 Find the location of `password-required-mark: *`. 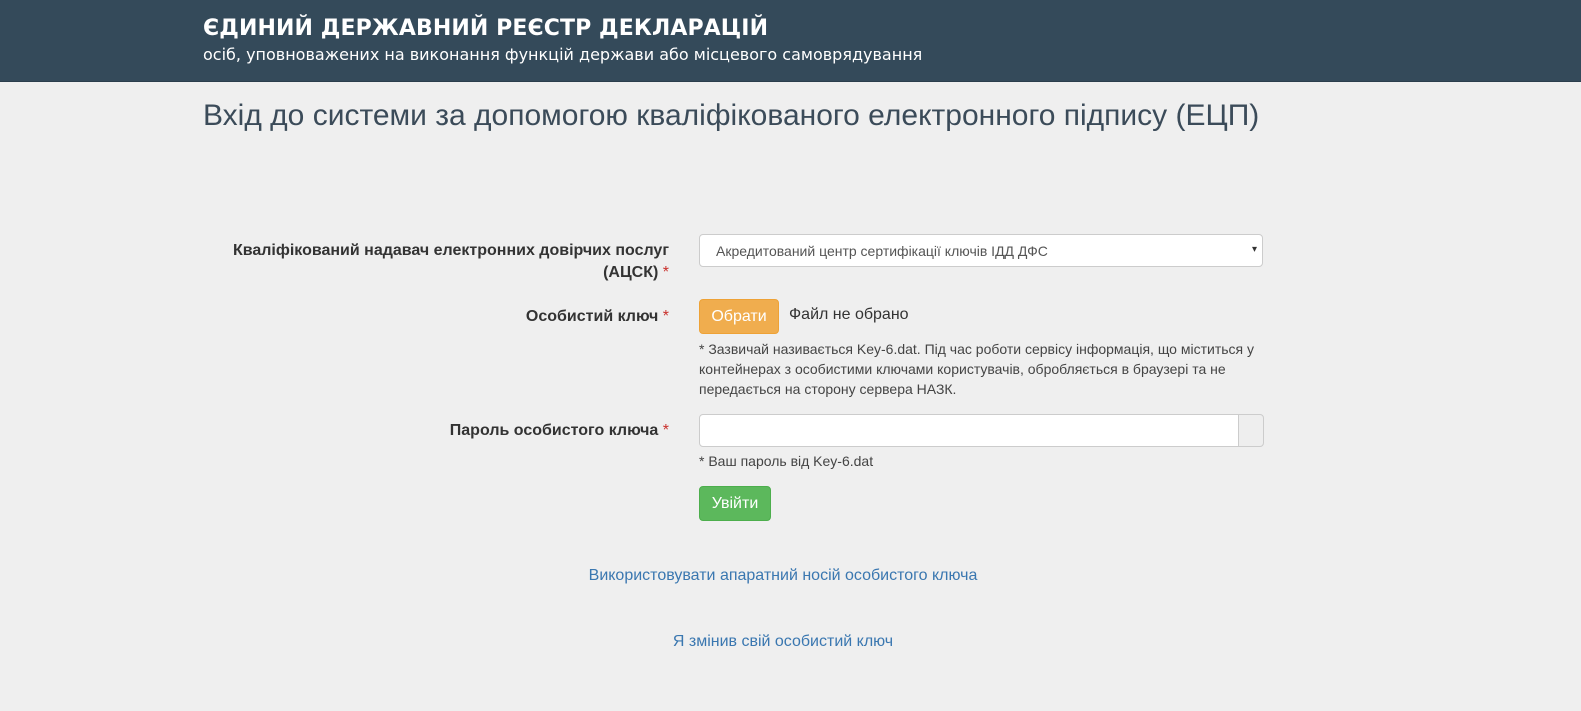

password-required-mark: * is located at coordinates (665, 430).